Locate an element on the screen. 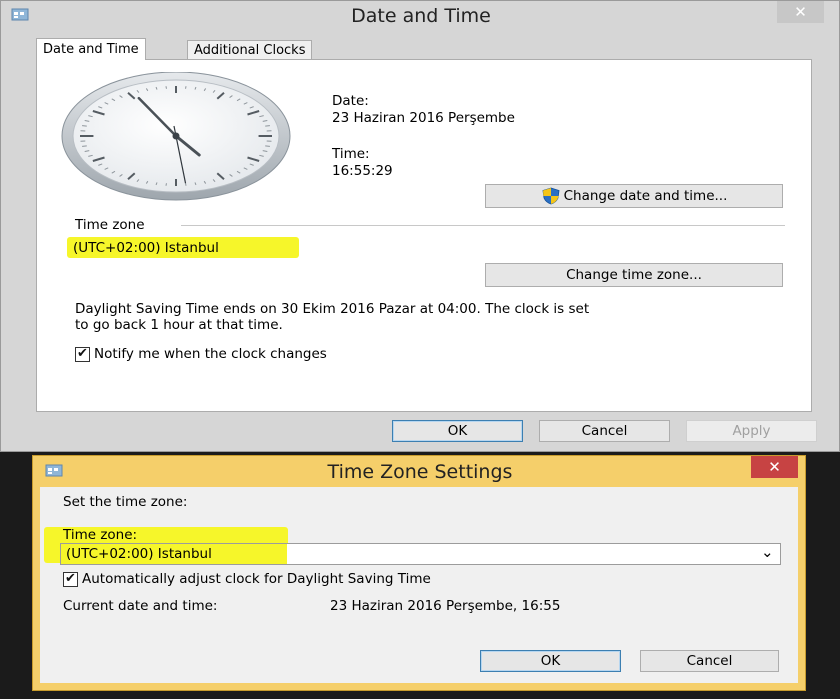 This screenshot has width=840, height=699. auto-adjust-checkbox: ✔ is located at coordinates (70, 579).